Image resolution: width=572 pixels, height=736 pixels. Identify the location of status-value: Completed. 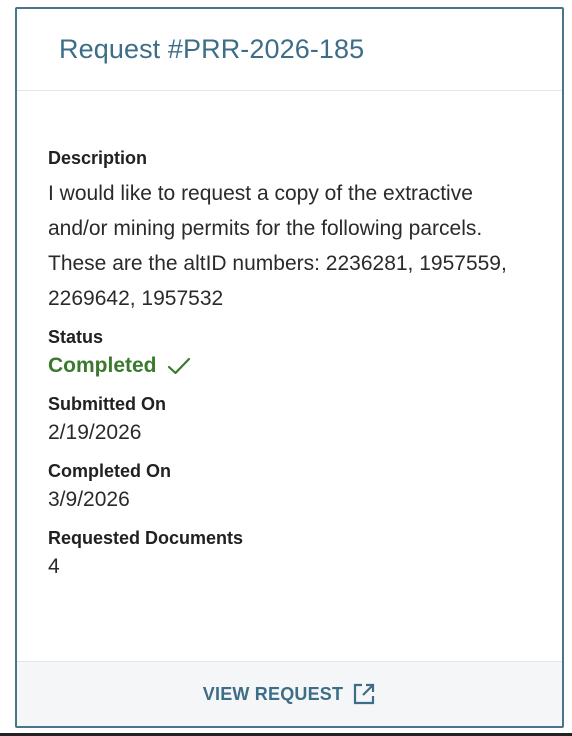
(102, 365).